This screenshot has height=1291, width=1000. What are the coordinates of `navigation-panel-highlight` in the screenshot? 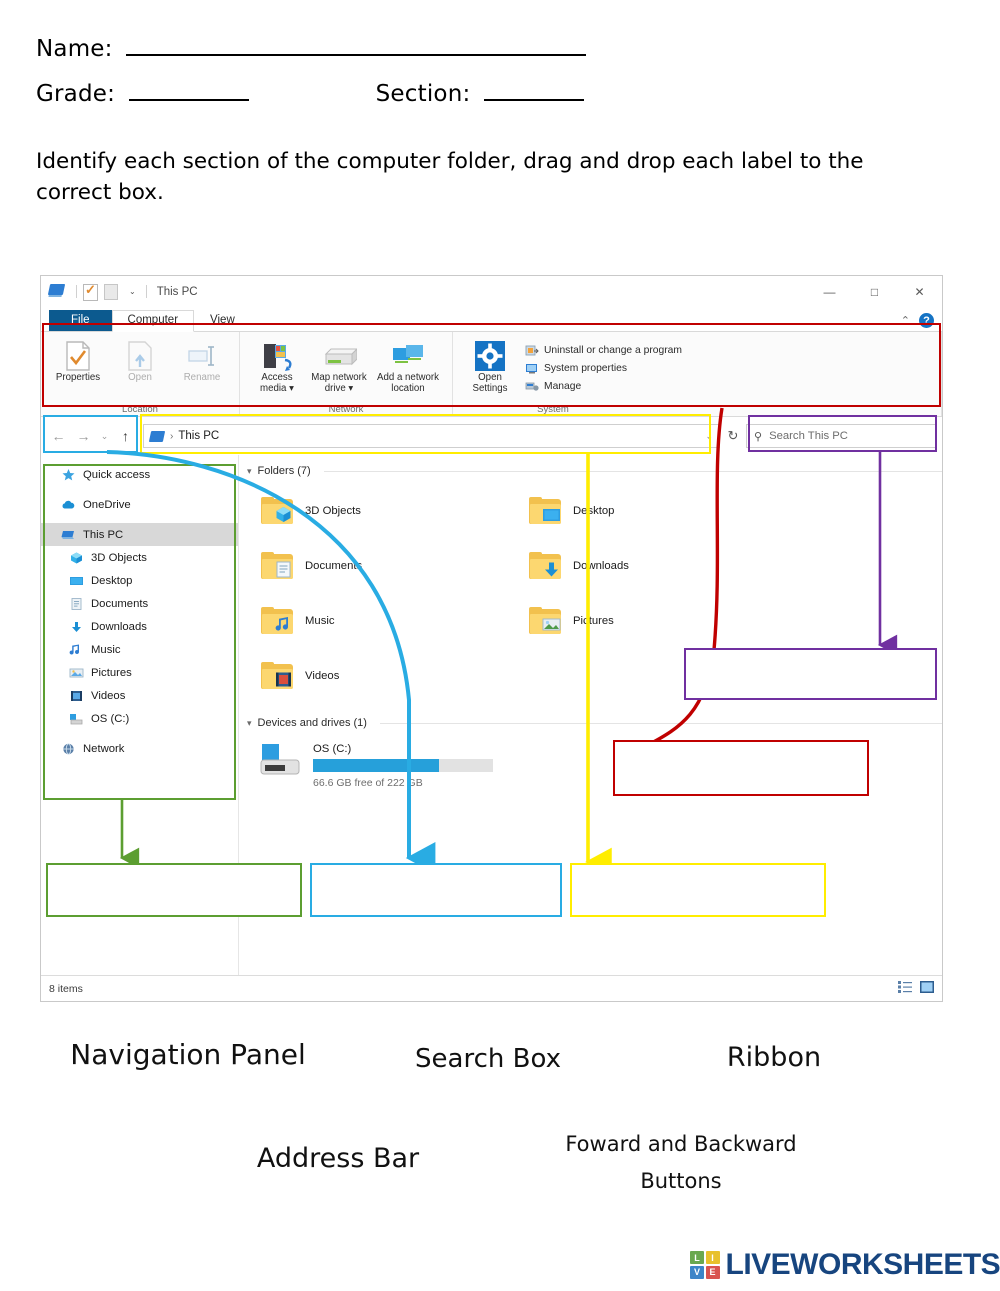 It's located at (139, 632).